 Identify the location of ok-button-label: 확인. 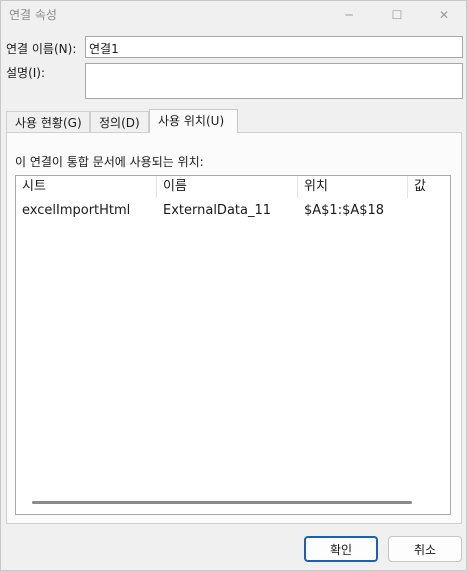
(341, 549).